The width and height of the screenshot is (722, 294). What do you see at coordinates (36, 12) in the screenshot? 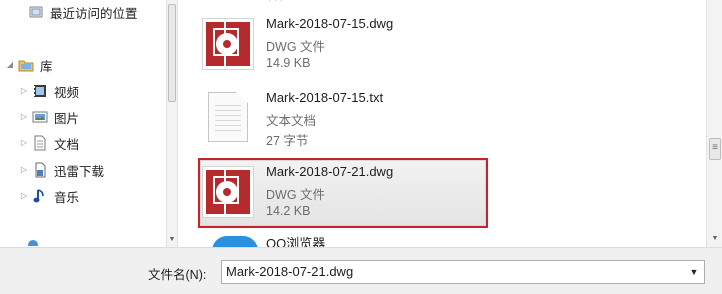
I see `recent-places-icon` at bounding box center [36, 12].